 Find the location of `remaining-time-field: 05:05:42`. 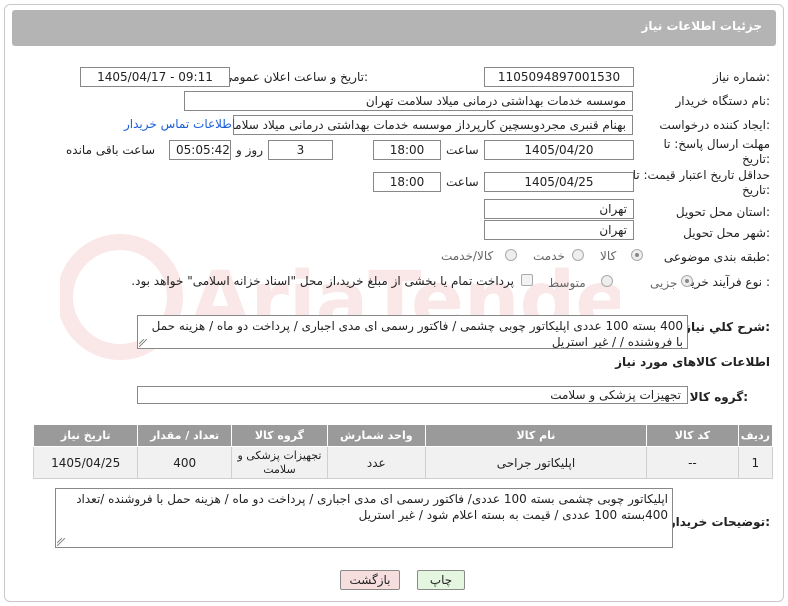

remaining-time-field: 05:05:42 is located at coordinates (200, 150).